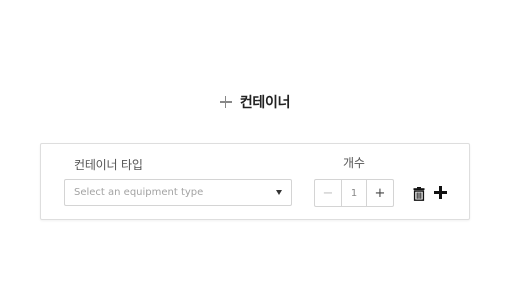 The image size is (510, 290). Describe the element at coordinates (379, 193) in the screenshot. I see `increment-button: +` at that location.